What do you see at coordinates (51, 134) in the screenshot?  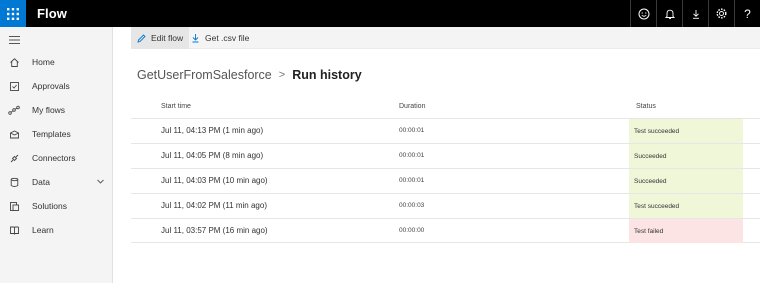 I see `sidebar-item-label: Templates` at bounding box center [51, 134].